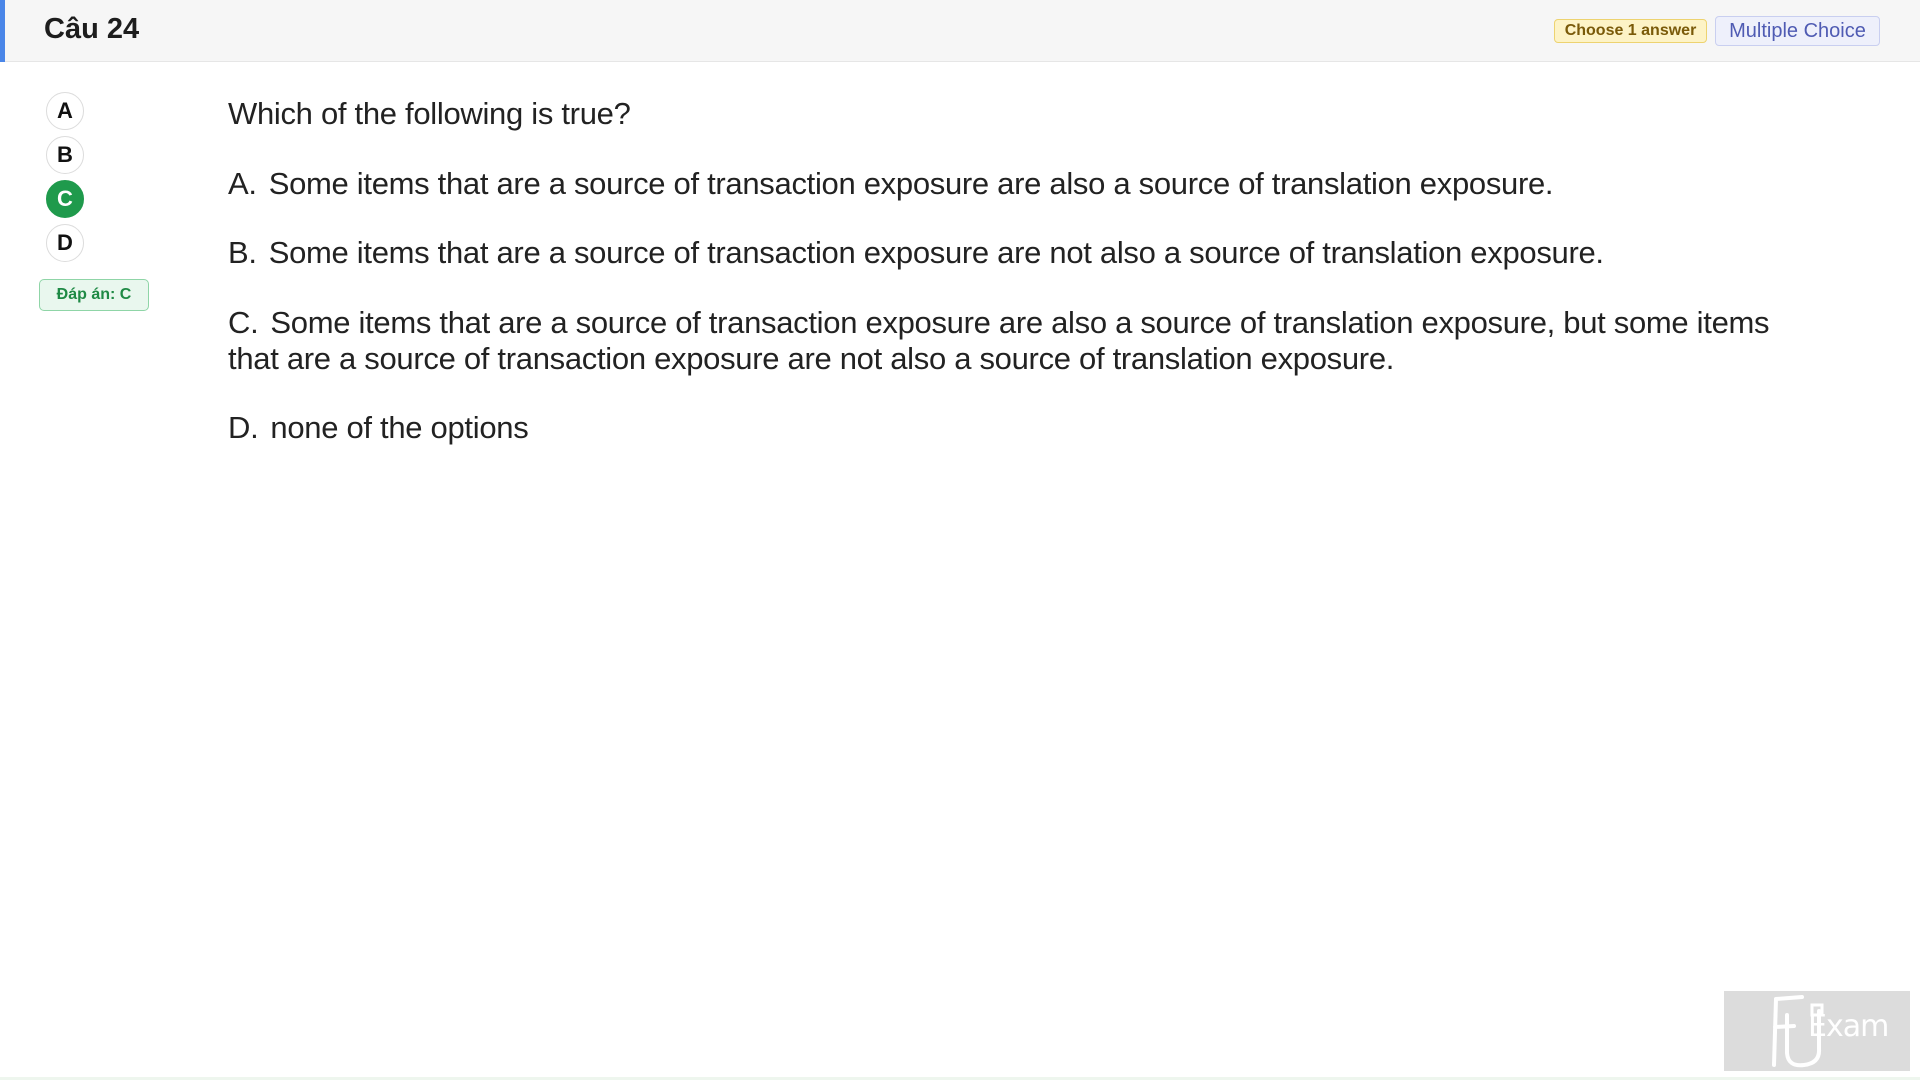 This screenshot has height=1080, width=1920. I want to click on answer-option-d-button: D, so click(65, 243).